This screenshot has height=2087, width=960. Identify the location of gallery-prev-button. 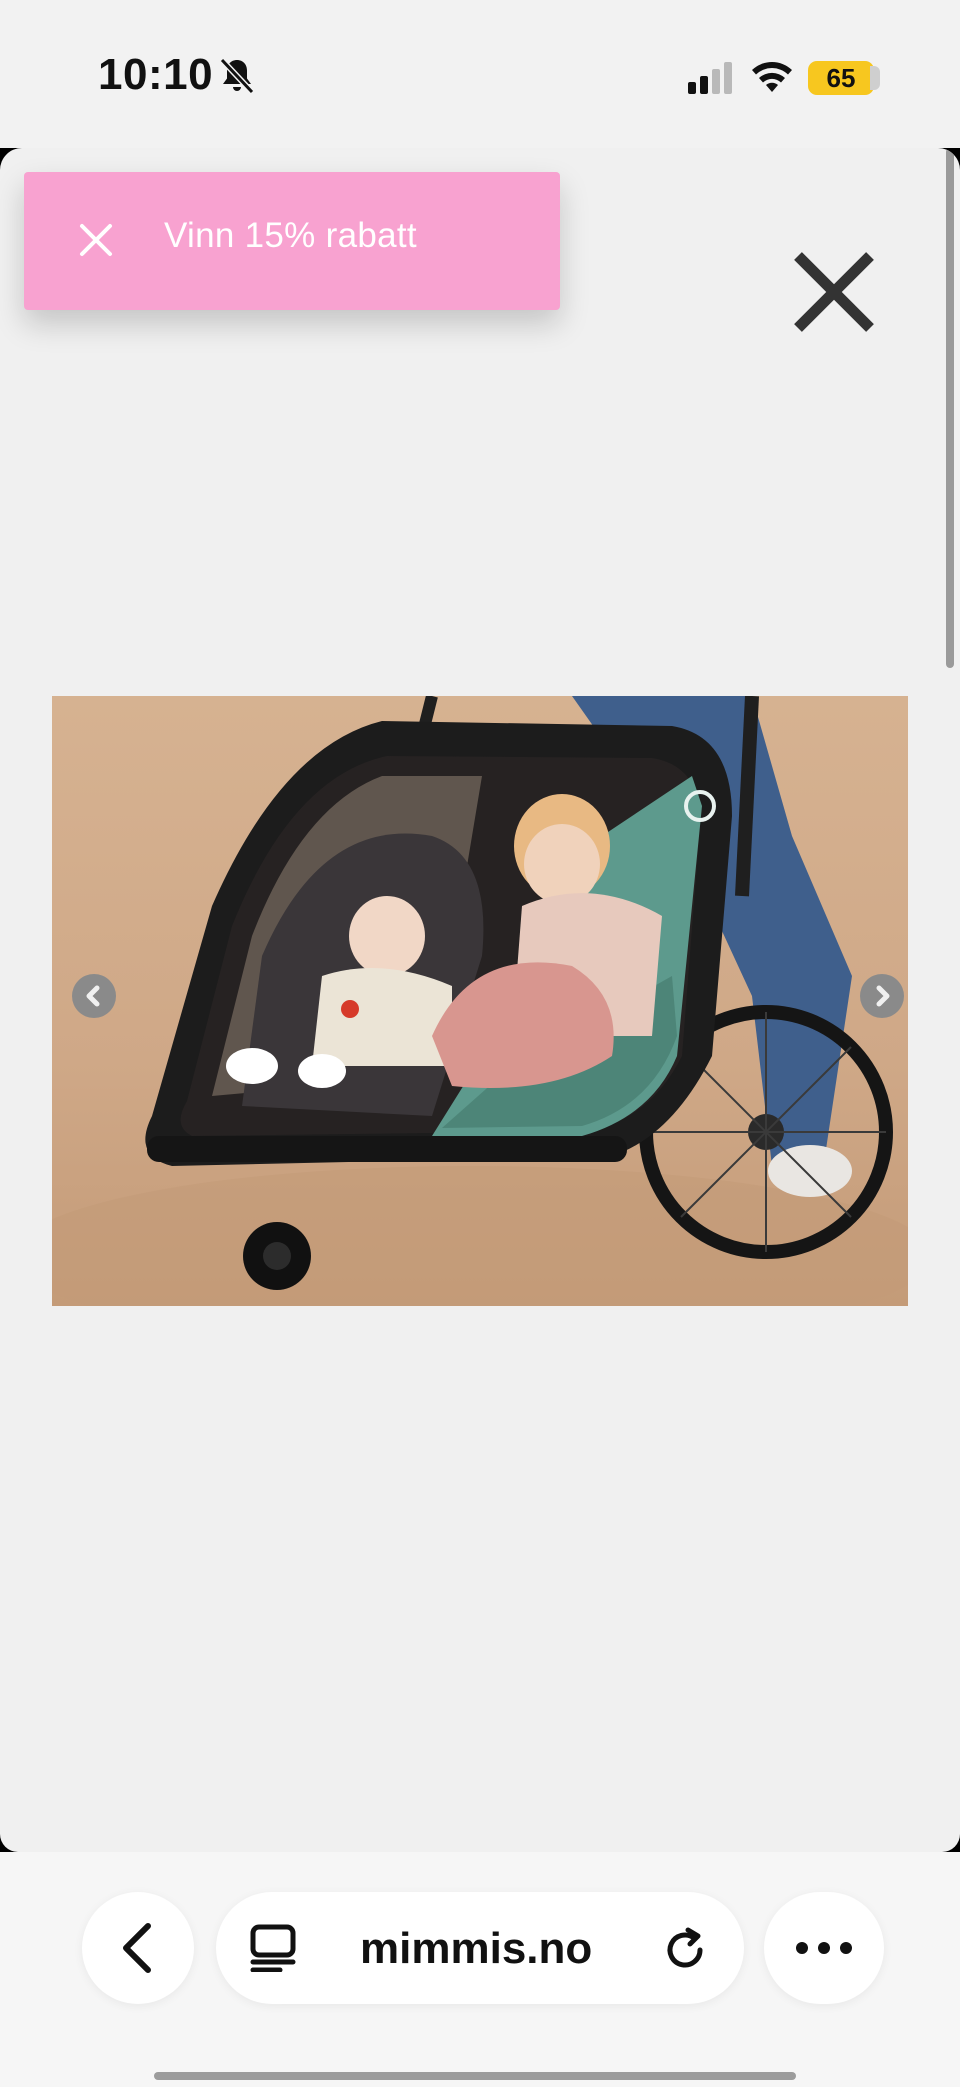
(94, 996).